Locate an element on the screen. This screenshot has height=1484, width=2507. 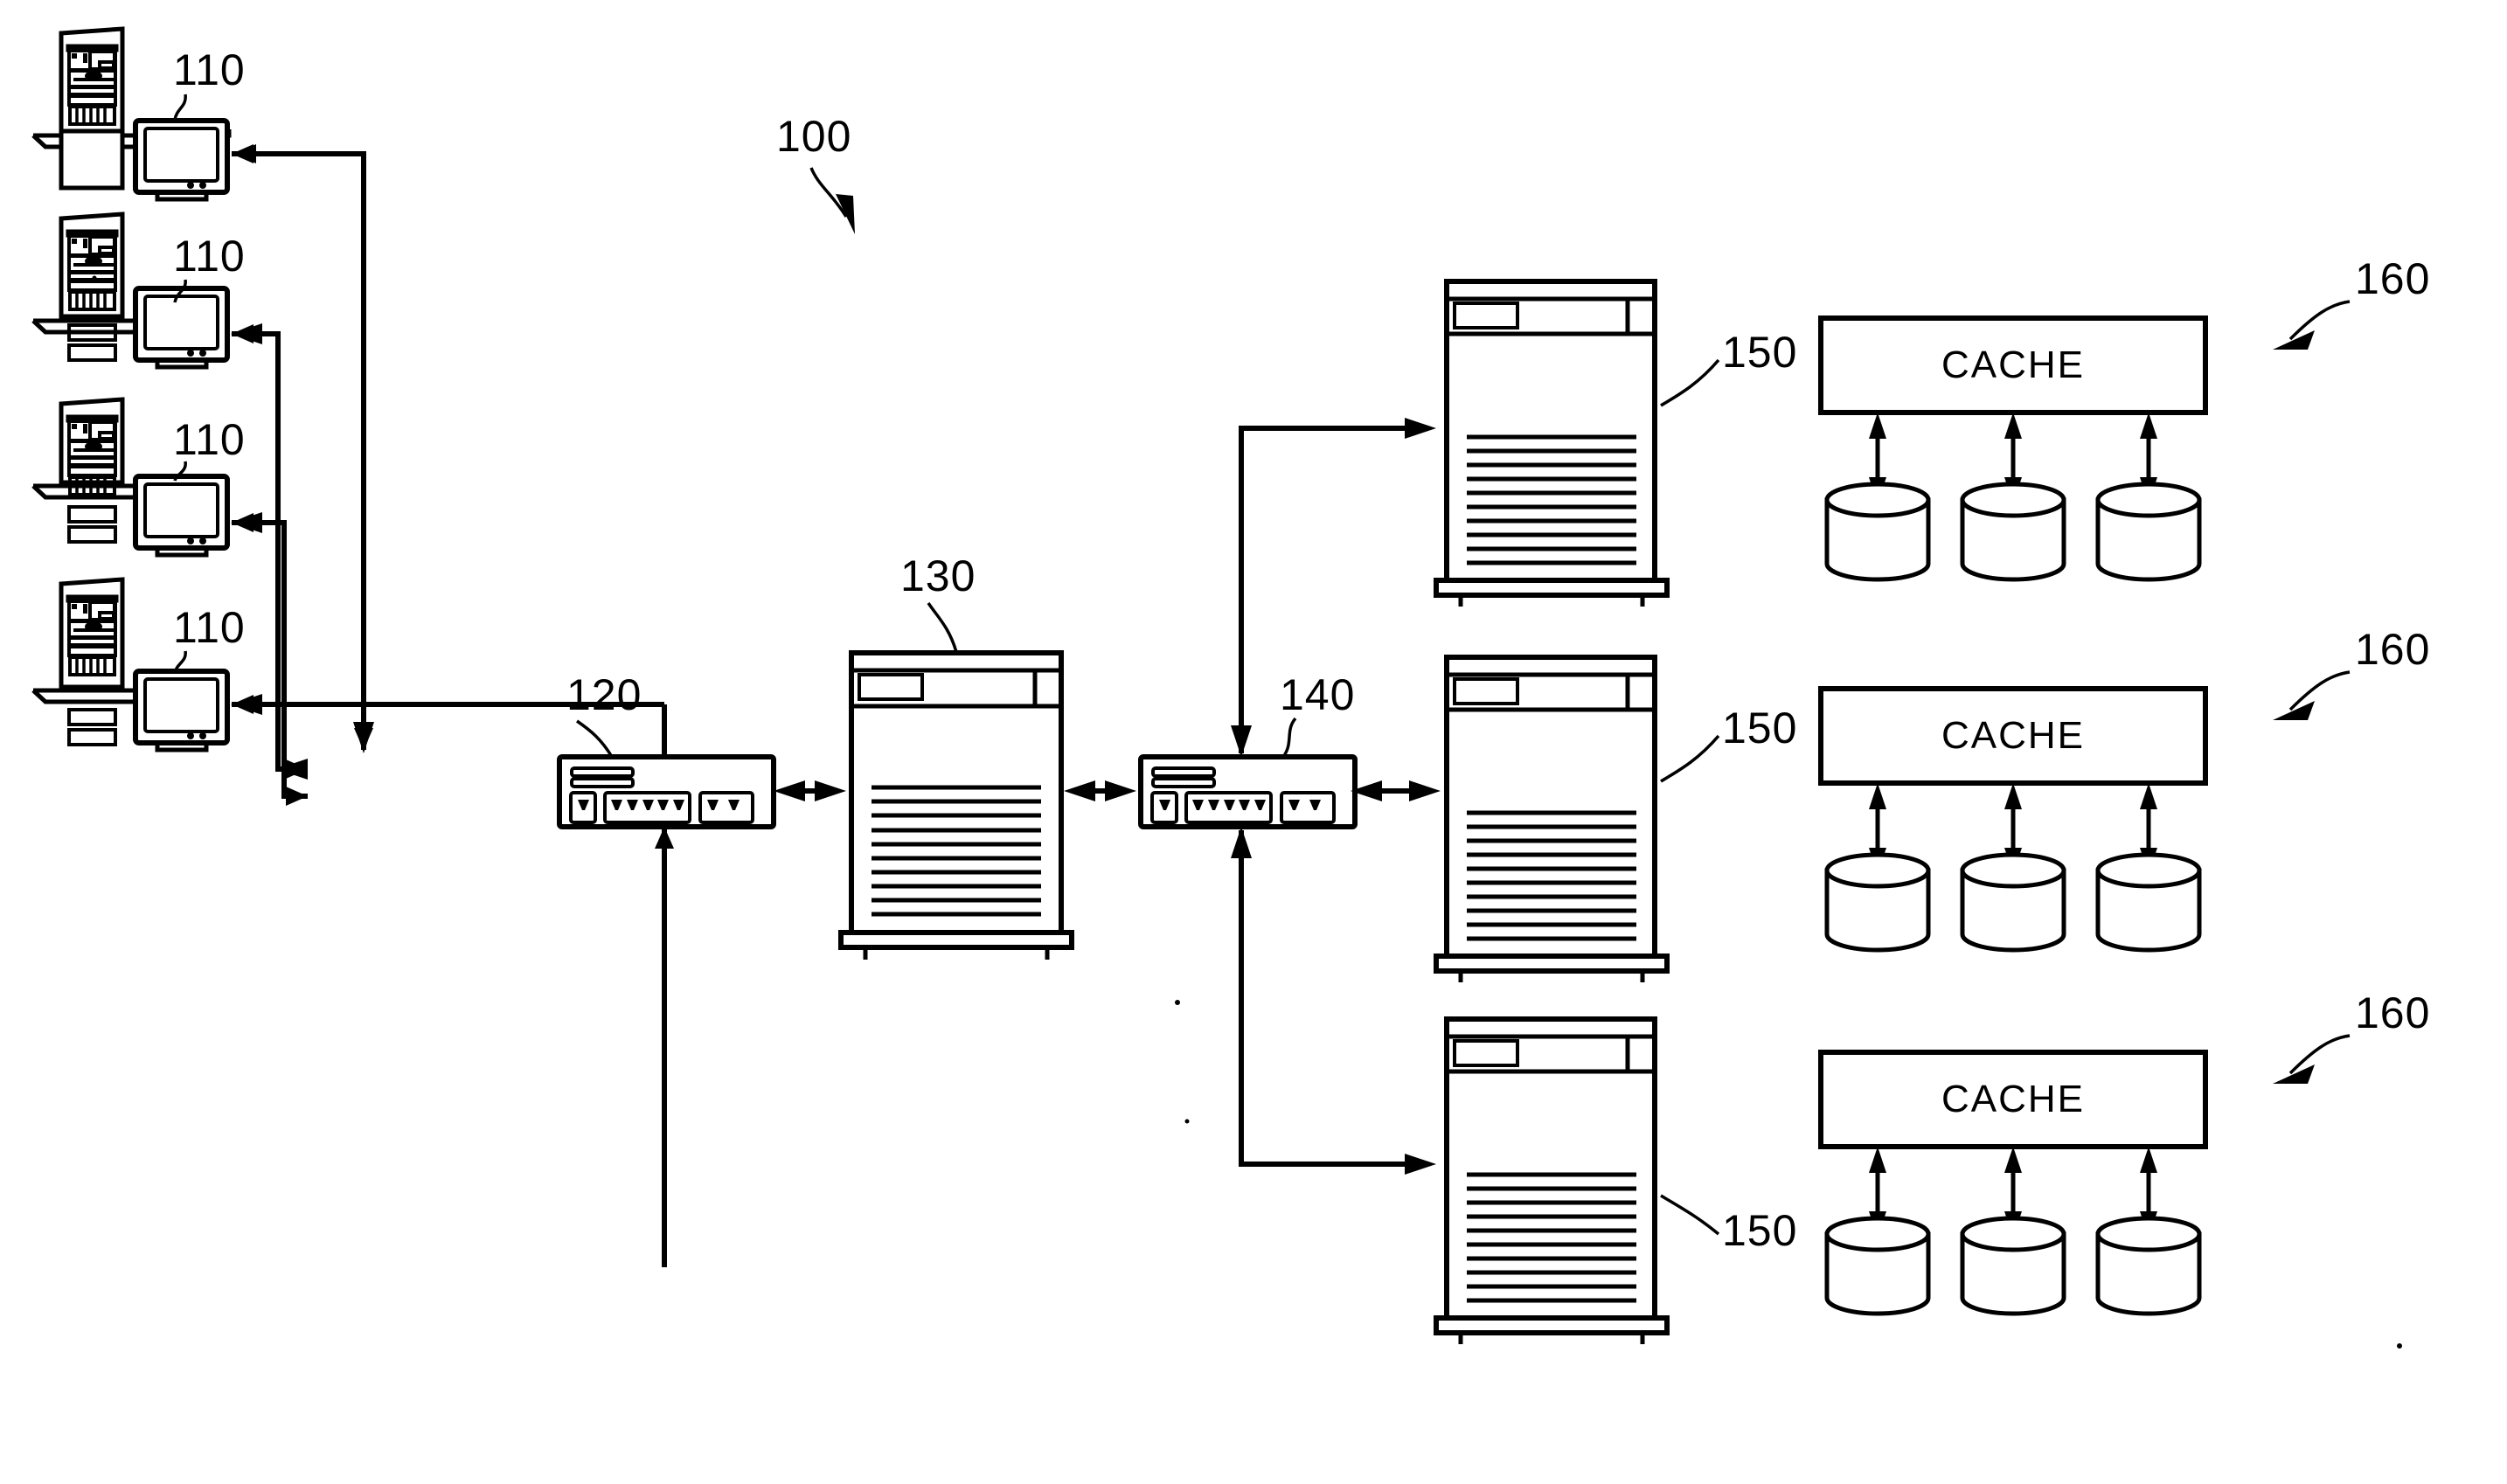
system-reference-100: 100 is located at coordinates (816, 173).